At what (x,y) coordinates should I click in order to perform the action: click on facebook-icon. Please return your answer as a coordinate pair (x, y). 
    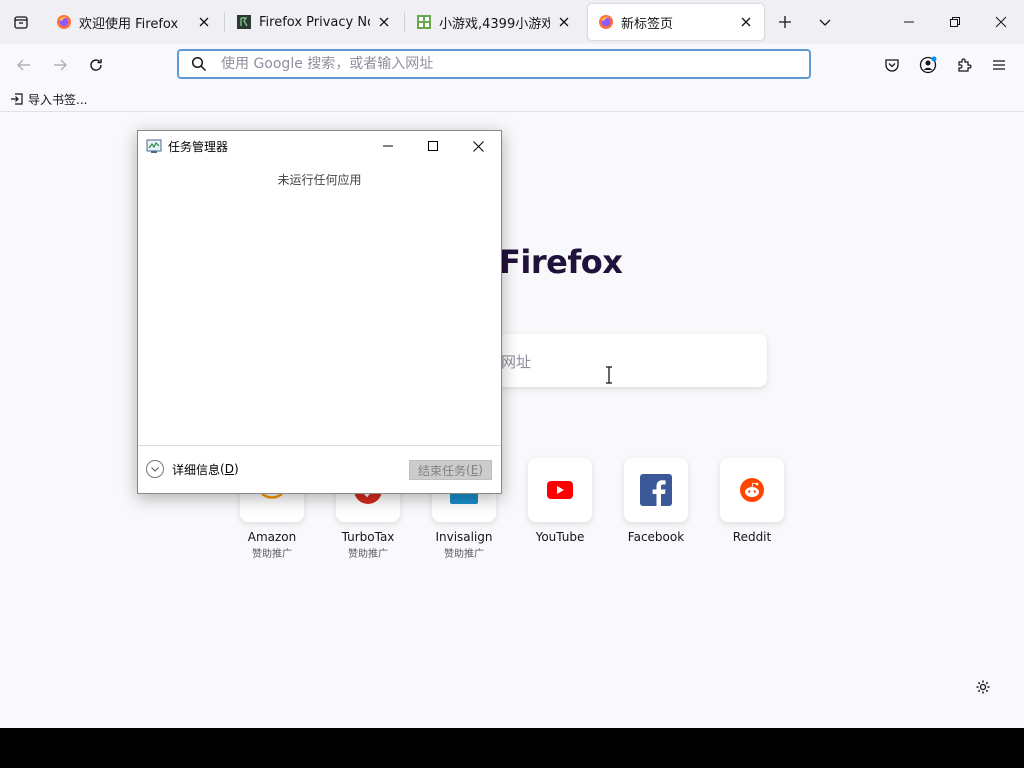
    Looking at the image, I should click on (656, 490).